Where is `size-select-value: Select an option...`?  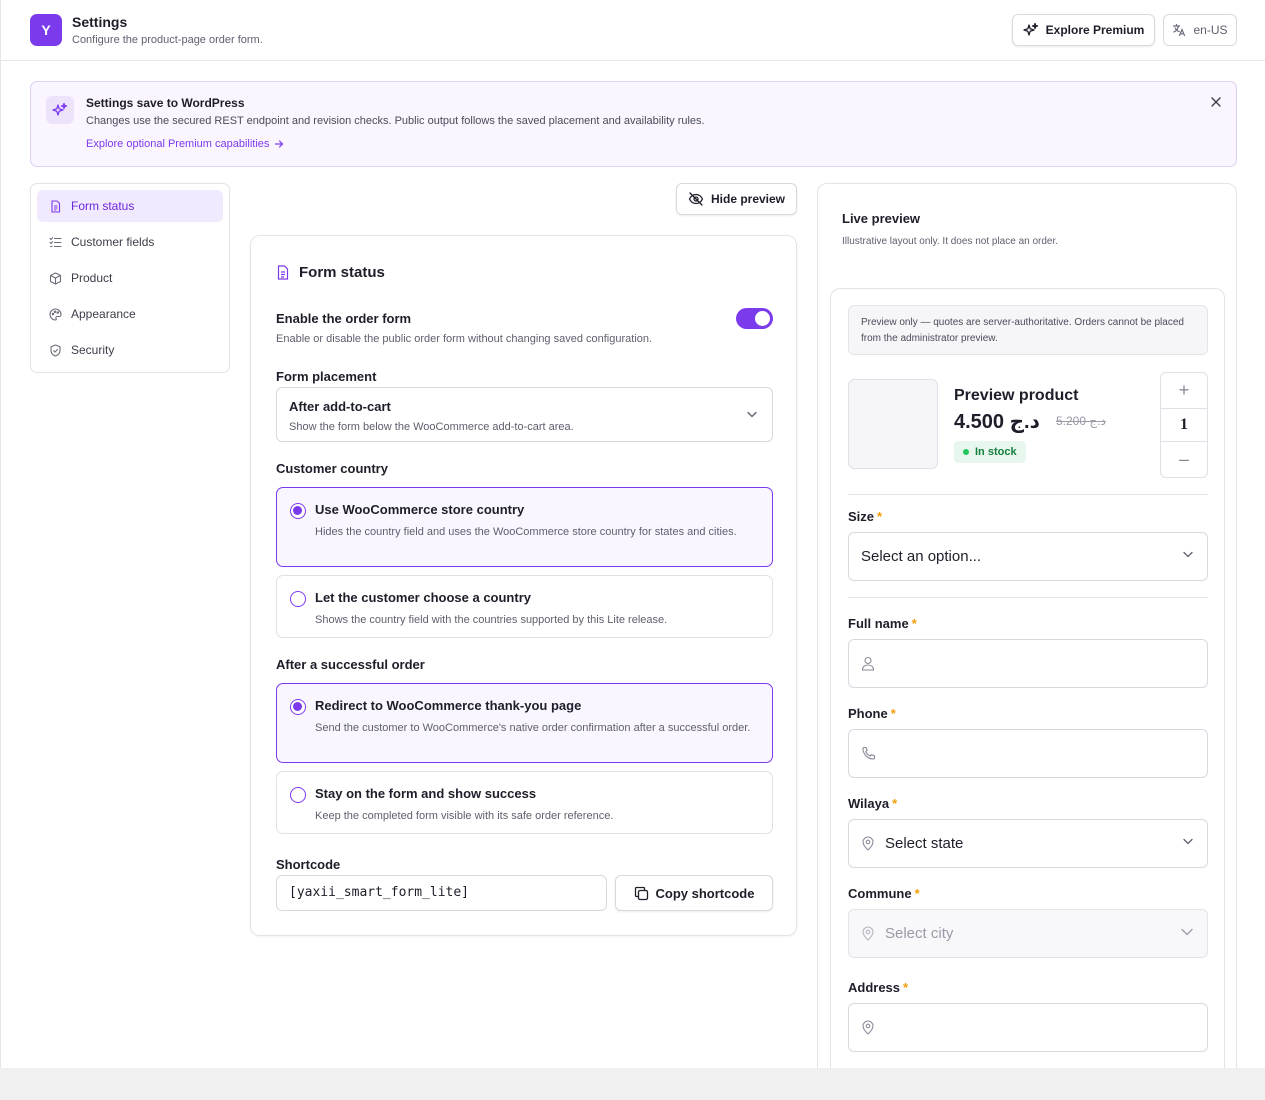 size-select-value: Select an option... is located at coordinates (921, 556).